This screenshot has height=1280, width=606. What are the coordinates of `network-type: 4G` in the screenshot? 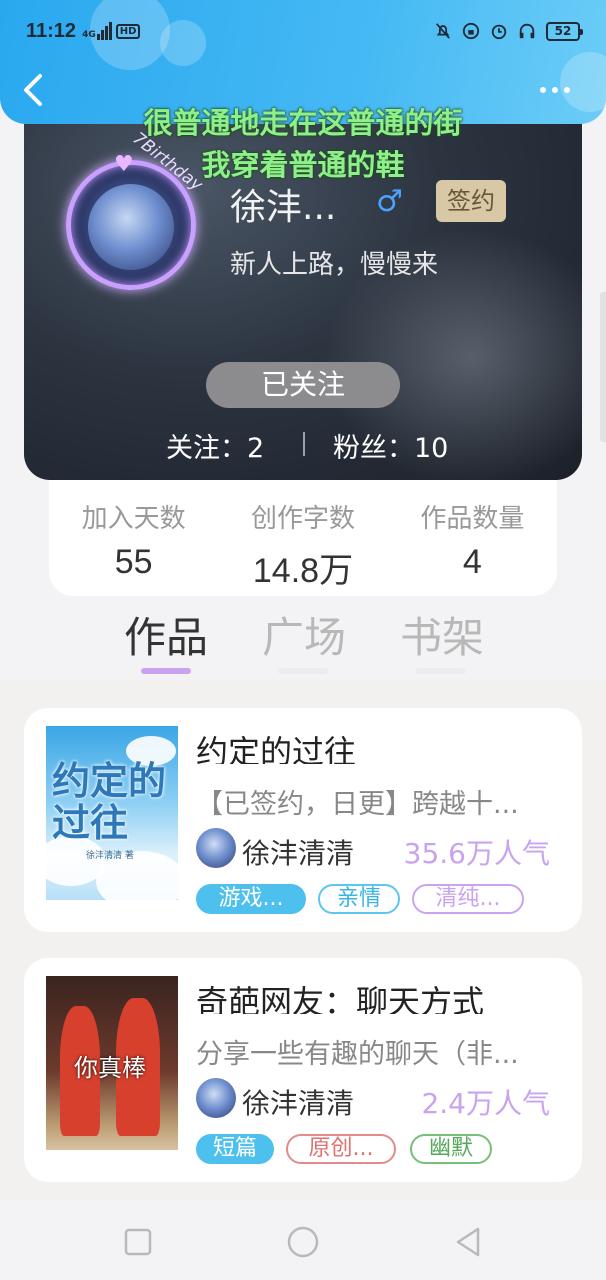 It's located at (89, 35).